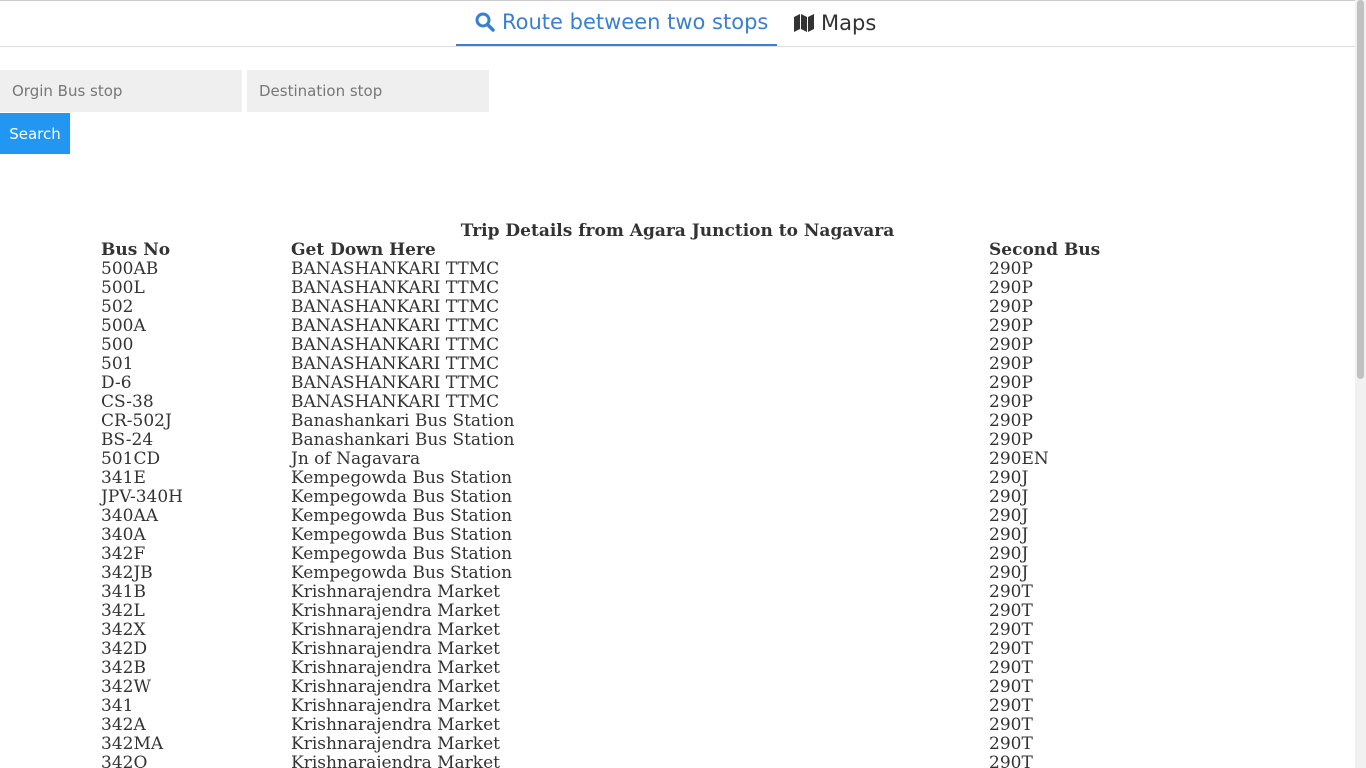 This screenshot has height=768, width=1366. Describe the element at coordinates (117, 345) in the screenshot. I see `bus-no-cell: 500` at that location.